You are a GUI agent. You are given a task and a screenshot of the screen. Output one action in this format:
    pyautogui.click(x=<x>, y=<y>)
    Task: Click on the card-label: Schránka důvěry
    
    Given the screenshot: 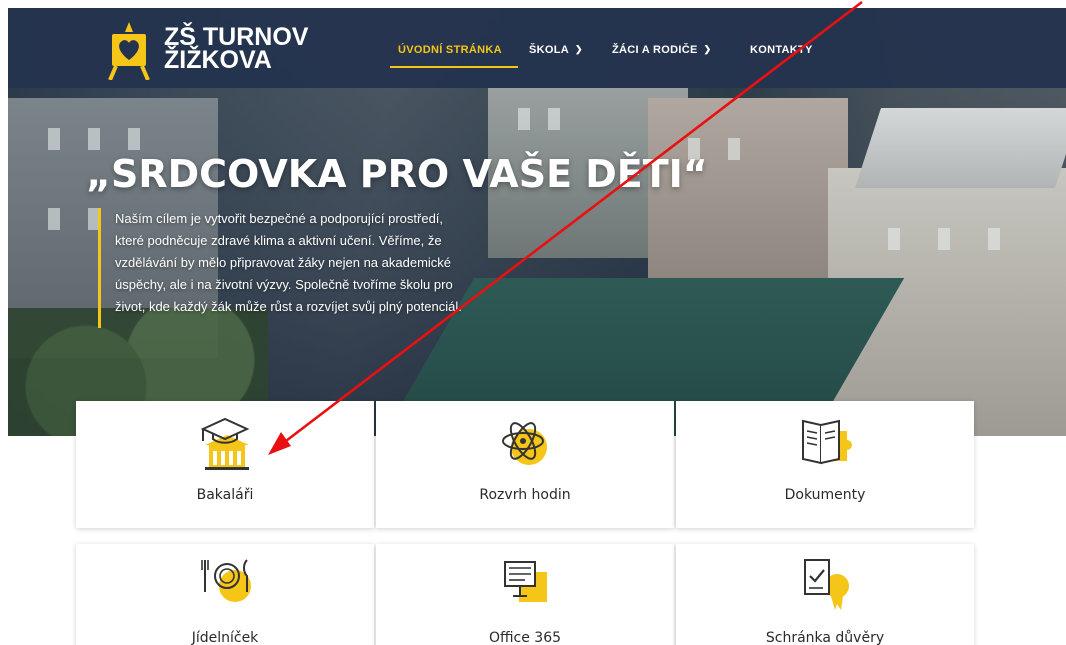 What is the action you would take?
    pyautogui.click(x=825, y=637)
    